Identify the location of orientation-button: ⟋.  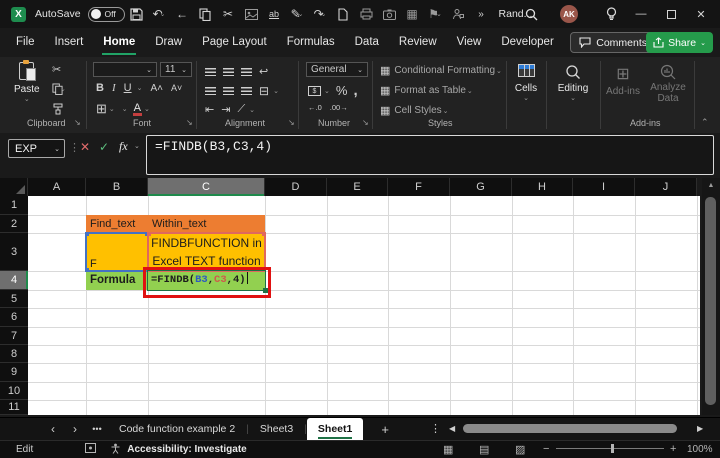
(241, 109).